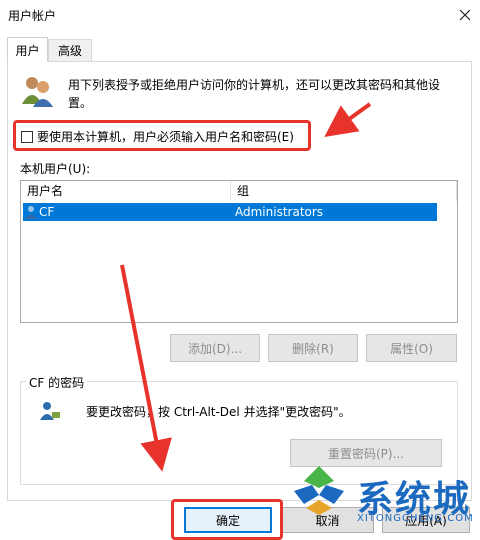 This screenshot has width=480, height=540. Describe the element at coordinates (146, 368) in the screenshot. I see `arrow-to-ok` at that location.